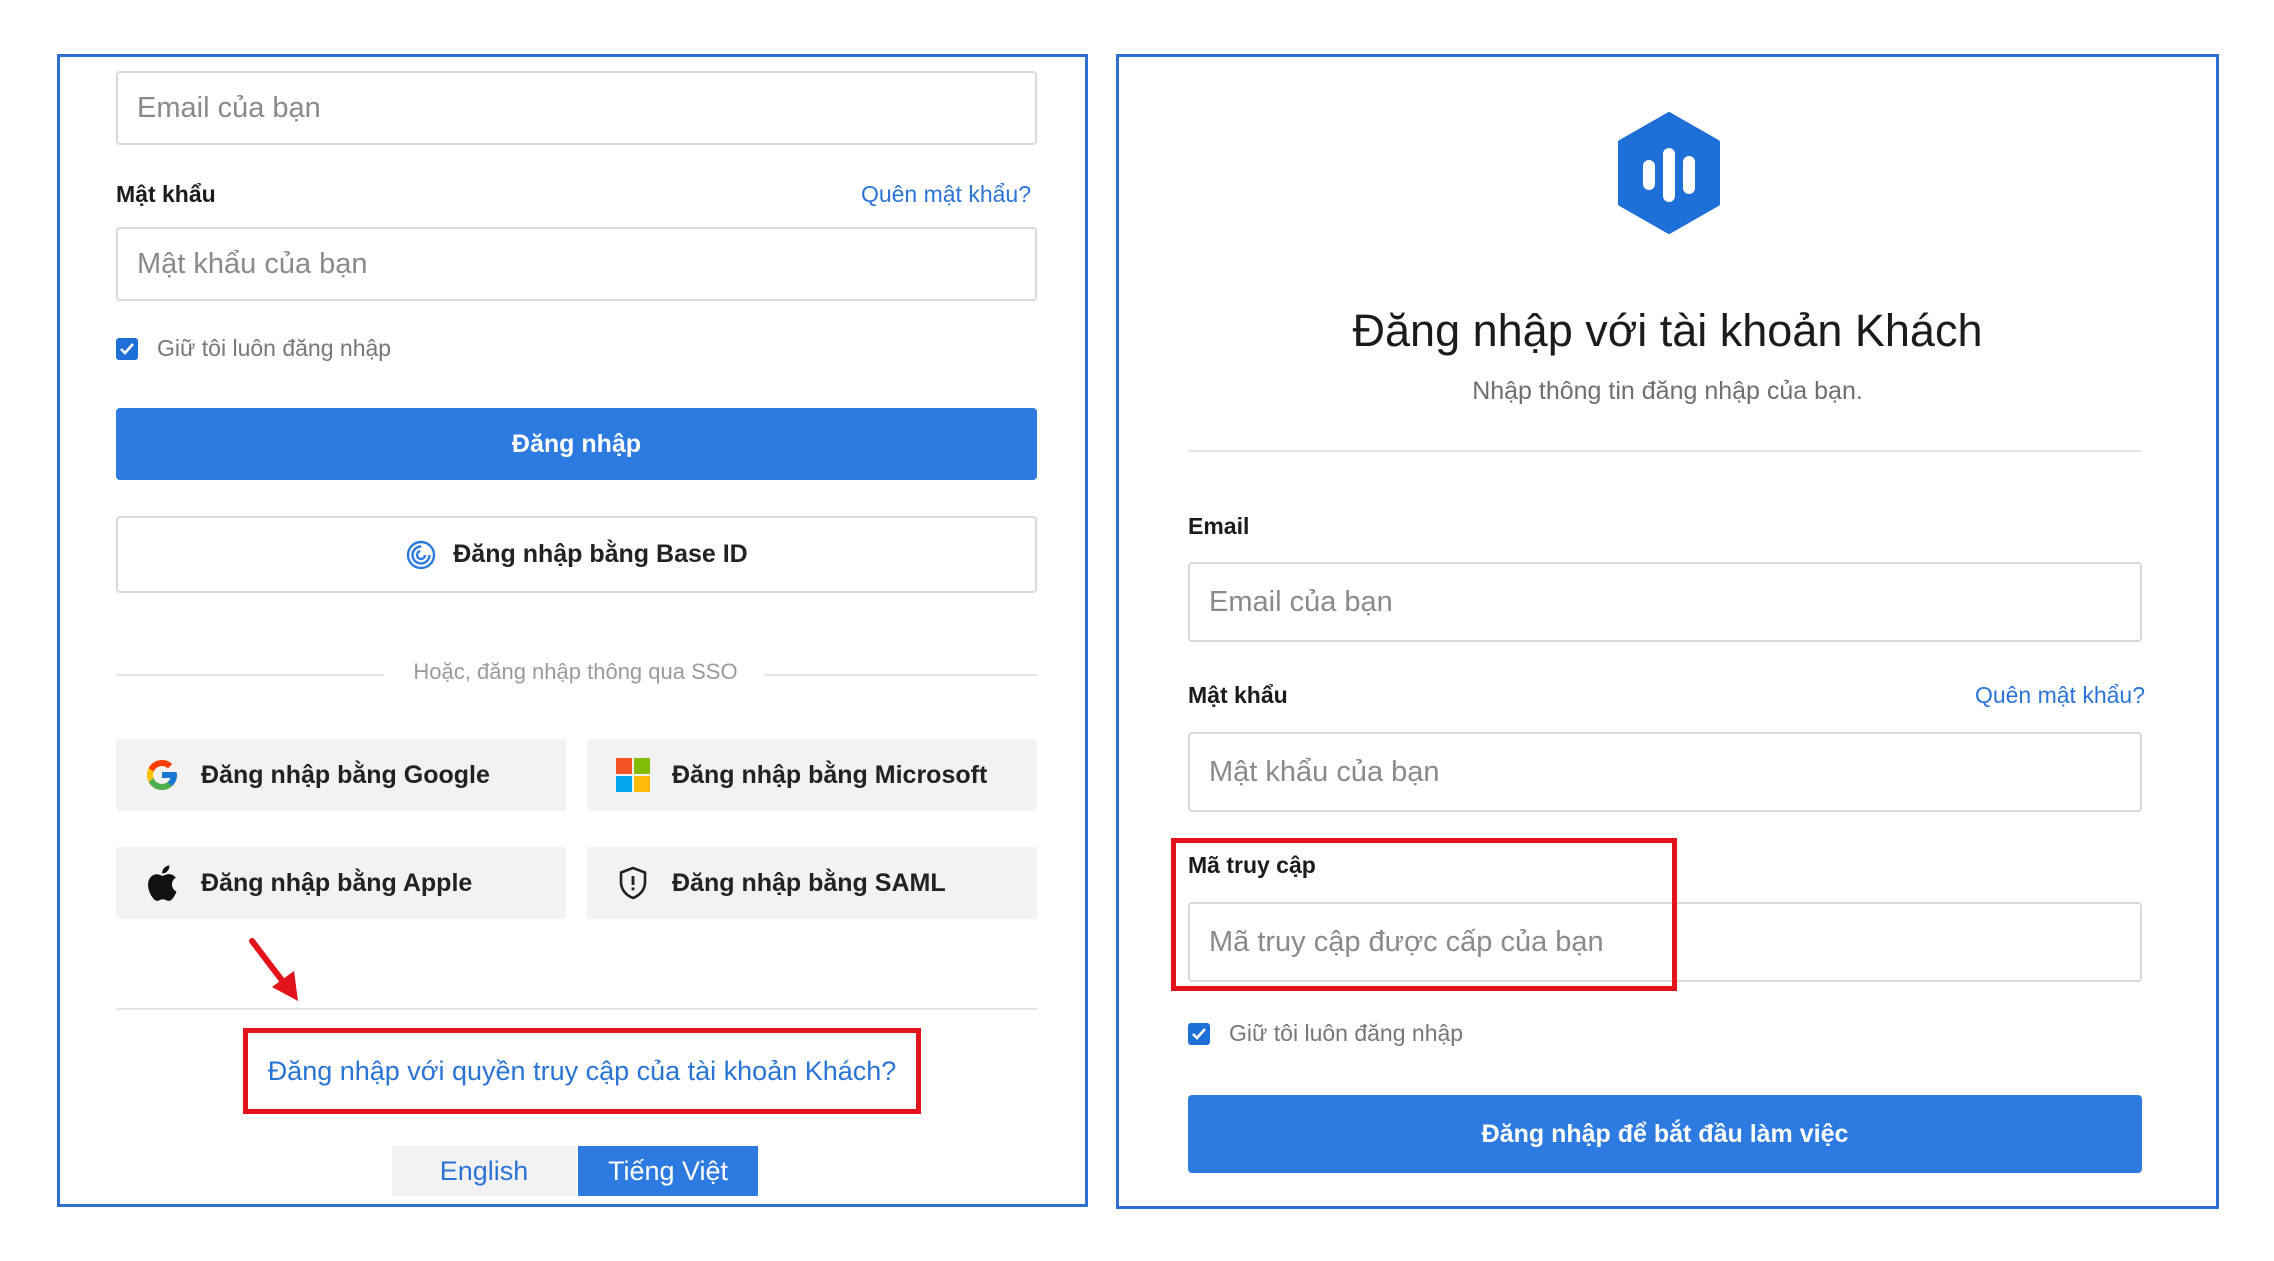 Image resolution: width=2274 pixels, height=1261 pixels. What do you see at coordinates (1669, 175) in the screenshot?
I see `base-logo-icon` at bounding box center [1669, 175].